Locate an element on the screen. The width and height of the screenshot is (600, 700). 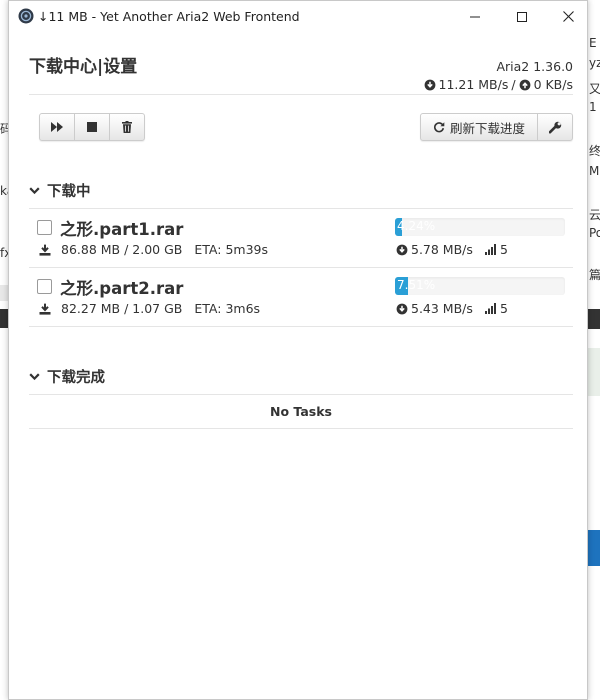
refresh-button: 刷新下载进度 is located at coordinates (479, 127).